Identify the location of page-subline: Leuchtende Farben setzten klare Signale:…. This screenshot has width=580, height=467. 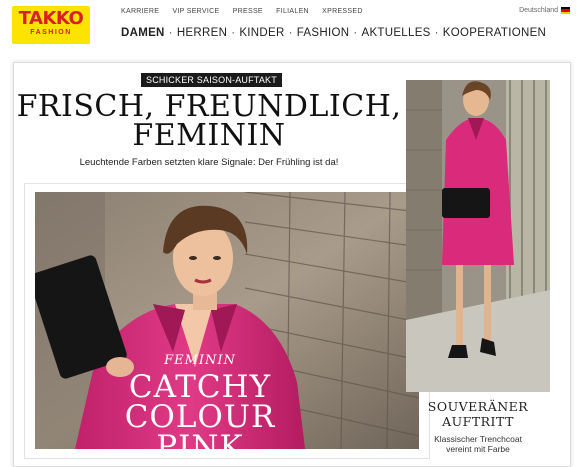
(209, 162).